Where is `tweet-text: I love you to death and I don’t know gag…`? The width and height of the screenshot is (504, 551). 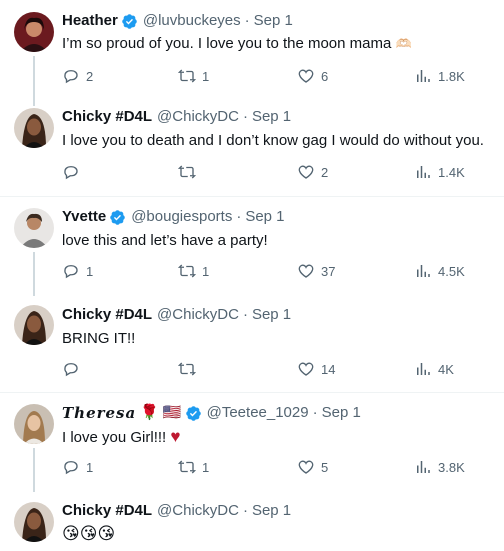
tweet-text: I love you to death and I don’t know gag… is located at coordinates (273, 140).